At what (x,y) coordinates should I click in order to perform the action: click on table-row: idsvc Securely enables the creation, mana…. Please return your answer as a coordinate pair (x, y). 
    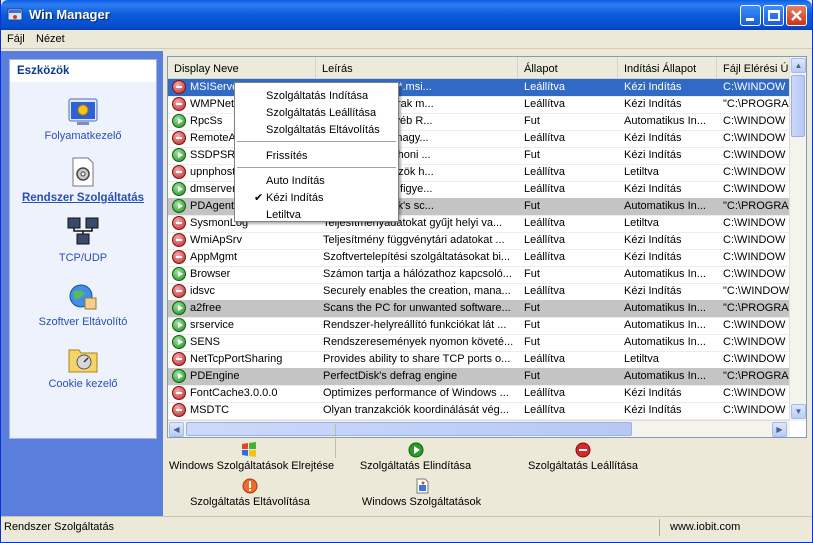
    Looking at the image, I should click on (479, 291).